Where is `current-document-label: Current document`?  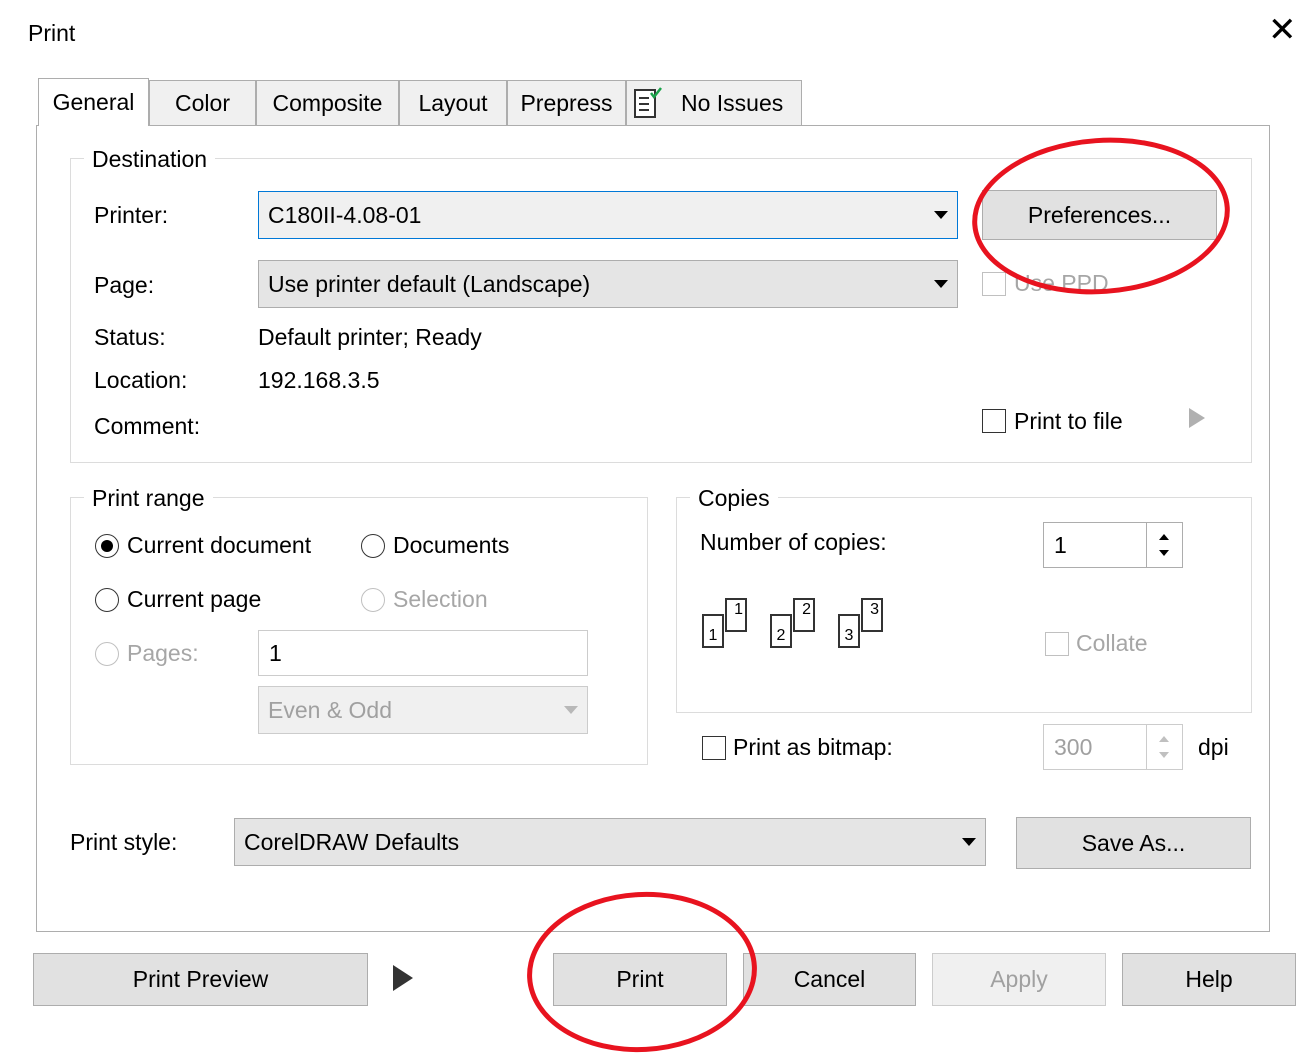 current-document-label: Current document is located at coordinates (219, 545).